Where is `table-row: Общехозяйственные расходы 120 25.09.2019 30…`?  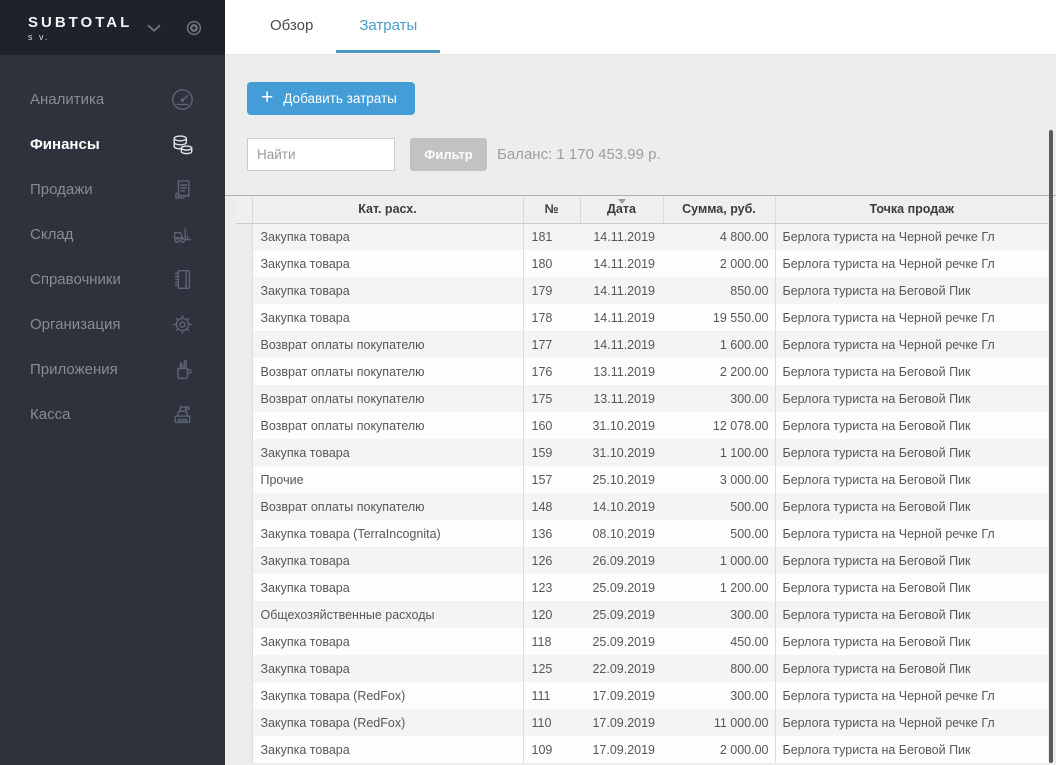 table-row: Общехозяйственные расходы 120 25.09.2019 30… is located at coordinates (642, 614).